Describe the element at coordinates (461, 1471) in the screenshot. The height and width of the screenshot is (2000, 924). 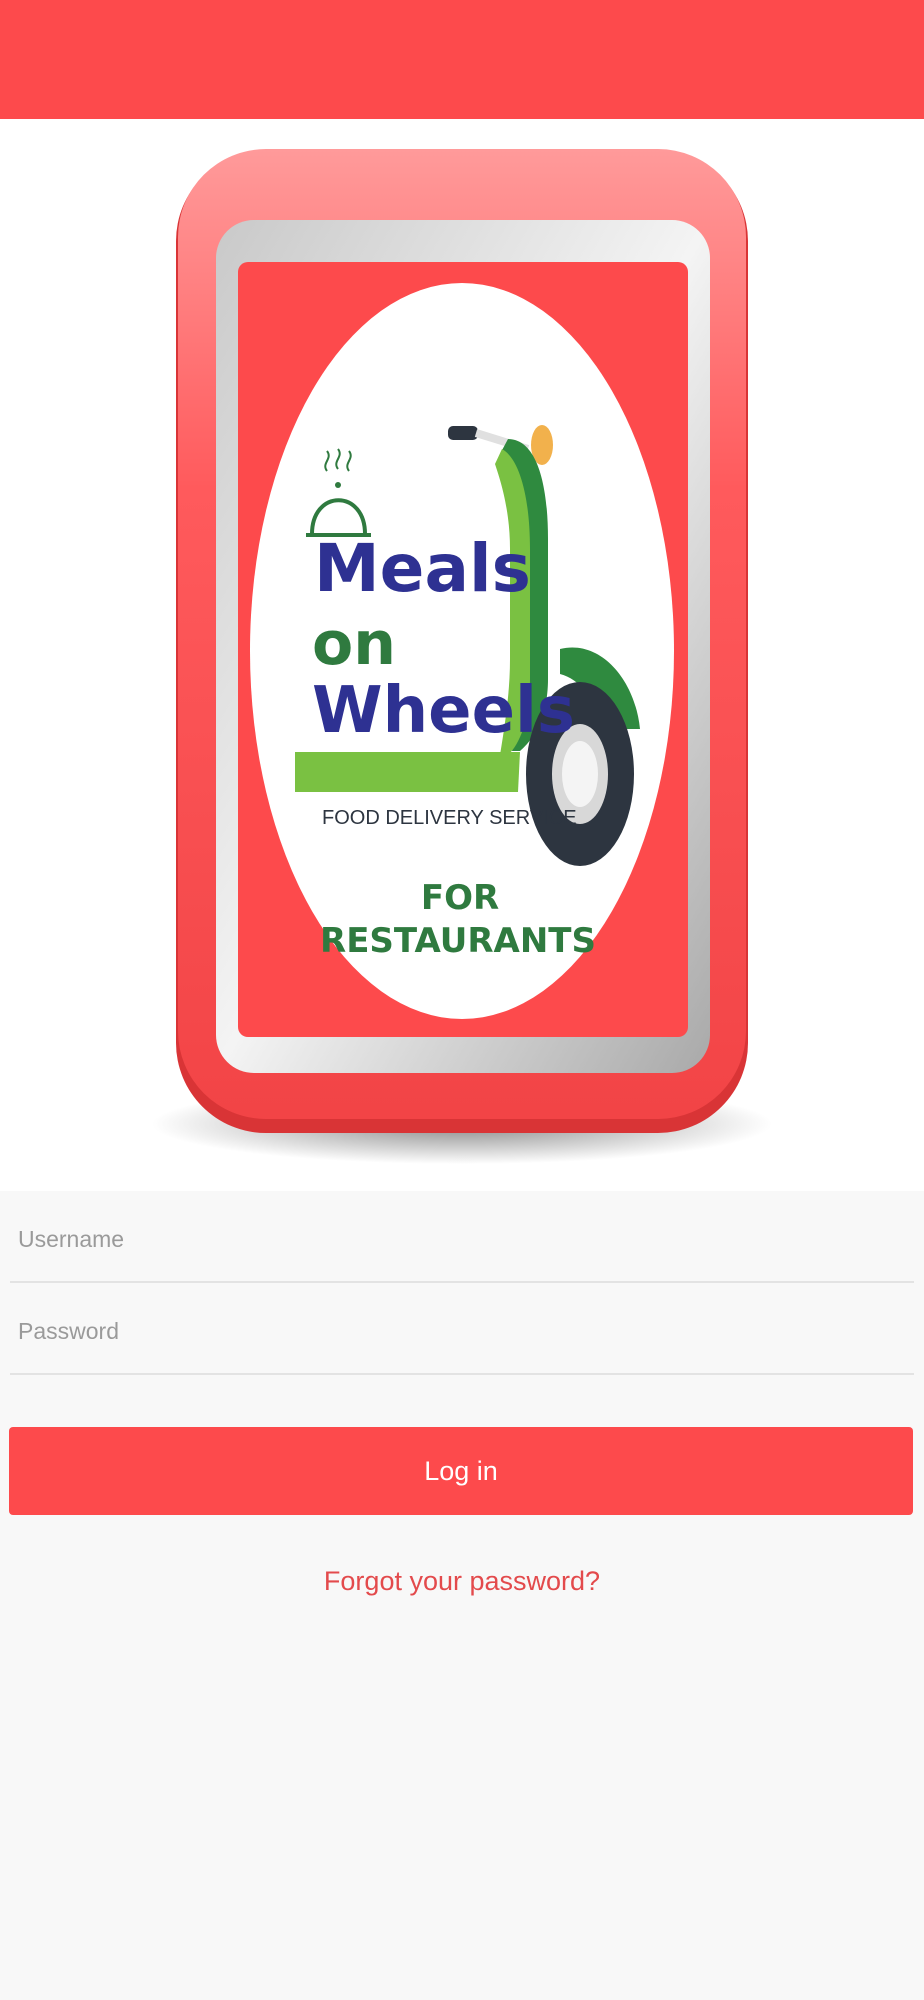
I see `login-button: Log in` at that location.